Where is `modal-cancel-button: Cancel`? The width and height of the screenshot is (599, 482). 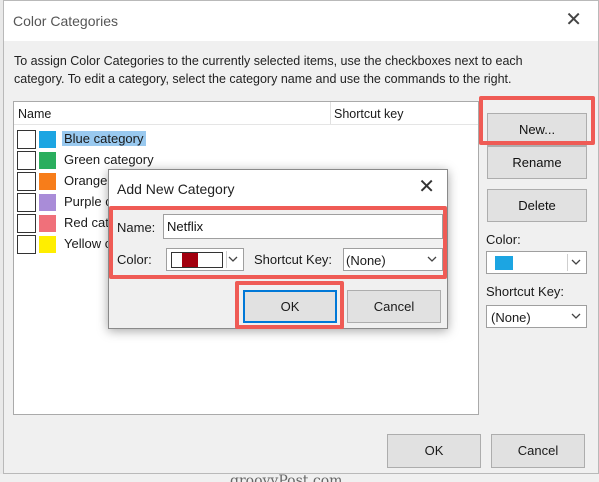
modal-cancel-button: Cancel is located at coordinates (394, 306).